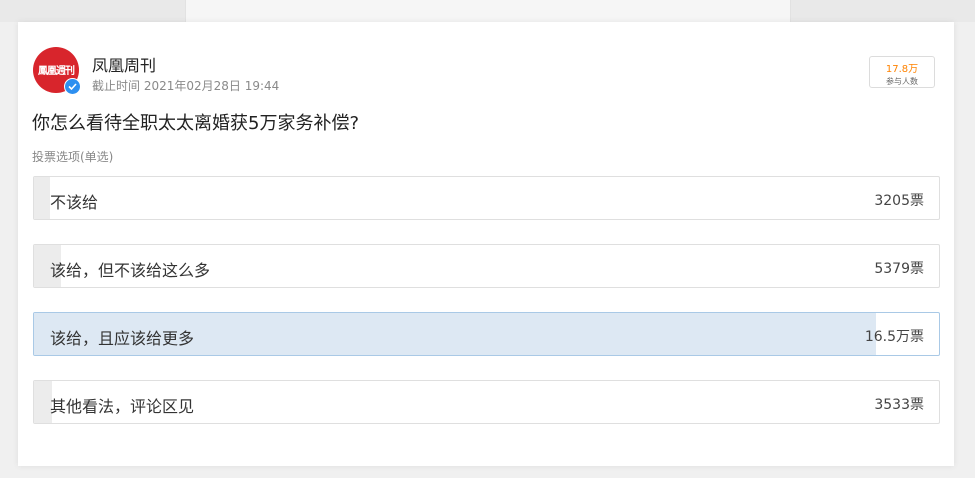 This screenshot has width=975, height=478. Describe the element at coordinates (73, 157) in the screenshot. I see `vote-type-label: 投票选项(单选)` at that location.